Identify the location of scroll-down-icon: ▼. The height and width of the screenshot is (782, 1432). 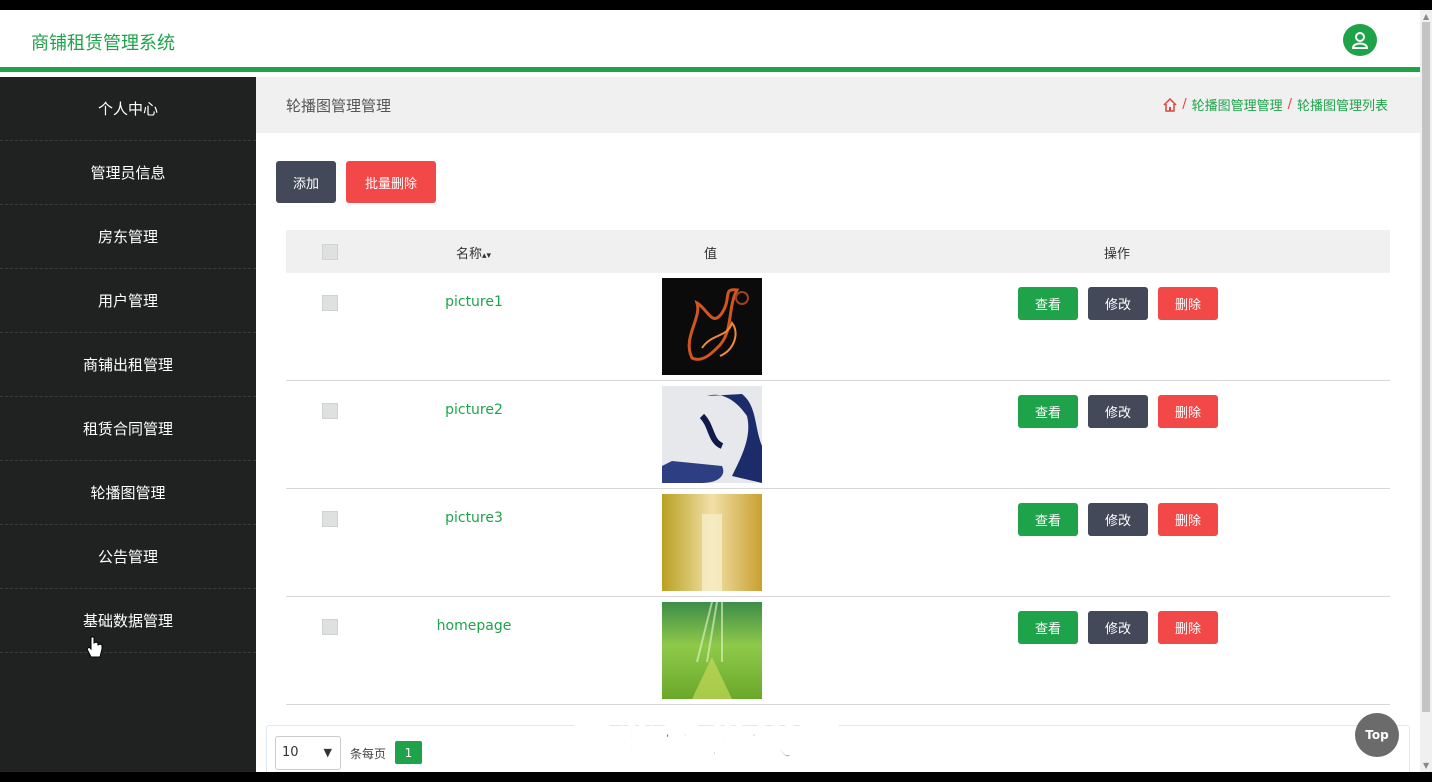
(1426, 765).